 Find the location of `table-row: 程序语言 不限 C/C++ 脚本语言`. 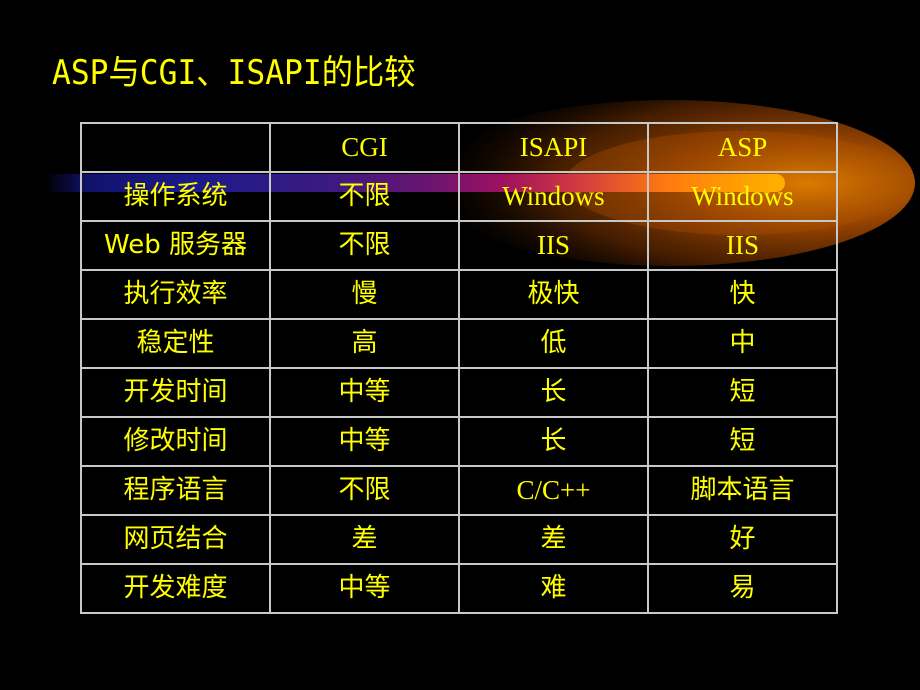

table-row: 程序语言 不限 C/C++ 脚本语言 is located at coordinates (459, 490).